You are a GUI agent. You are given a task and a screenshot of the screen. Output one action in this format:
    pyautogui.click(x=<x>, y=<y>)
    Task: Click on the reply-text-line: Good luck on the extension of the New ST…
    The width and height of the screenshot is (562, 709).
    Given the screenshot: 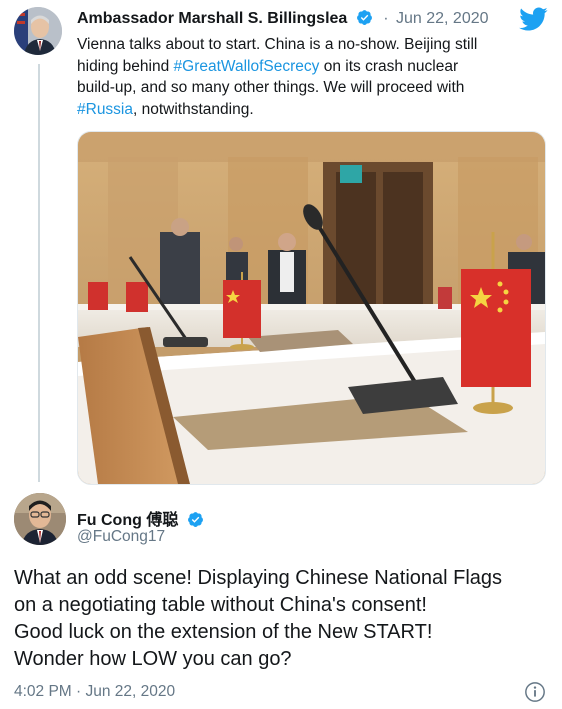 What is the action you would take?
    pyautogui.click(x=223, y=632)
    